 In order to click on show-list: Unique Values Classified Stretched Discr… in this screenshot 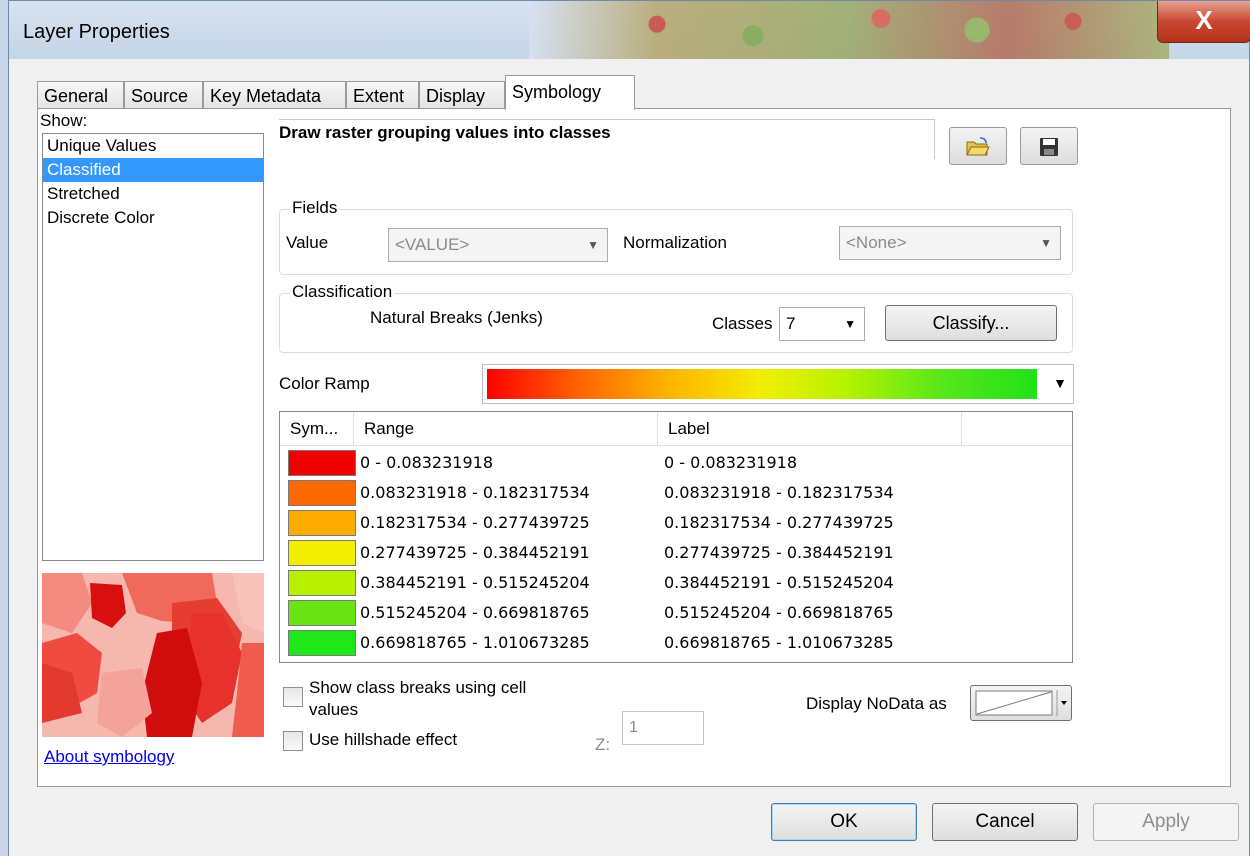, I will do `click(153, 347)`.